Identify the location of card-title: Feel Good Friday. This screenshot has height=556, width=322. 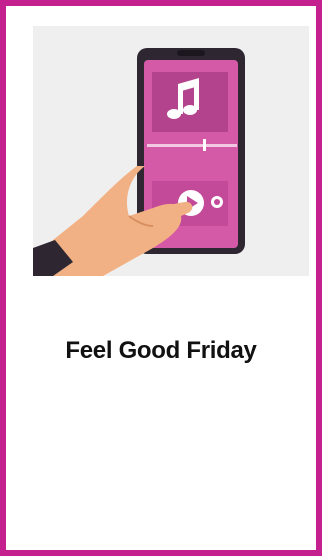
(161, 350).